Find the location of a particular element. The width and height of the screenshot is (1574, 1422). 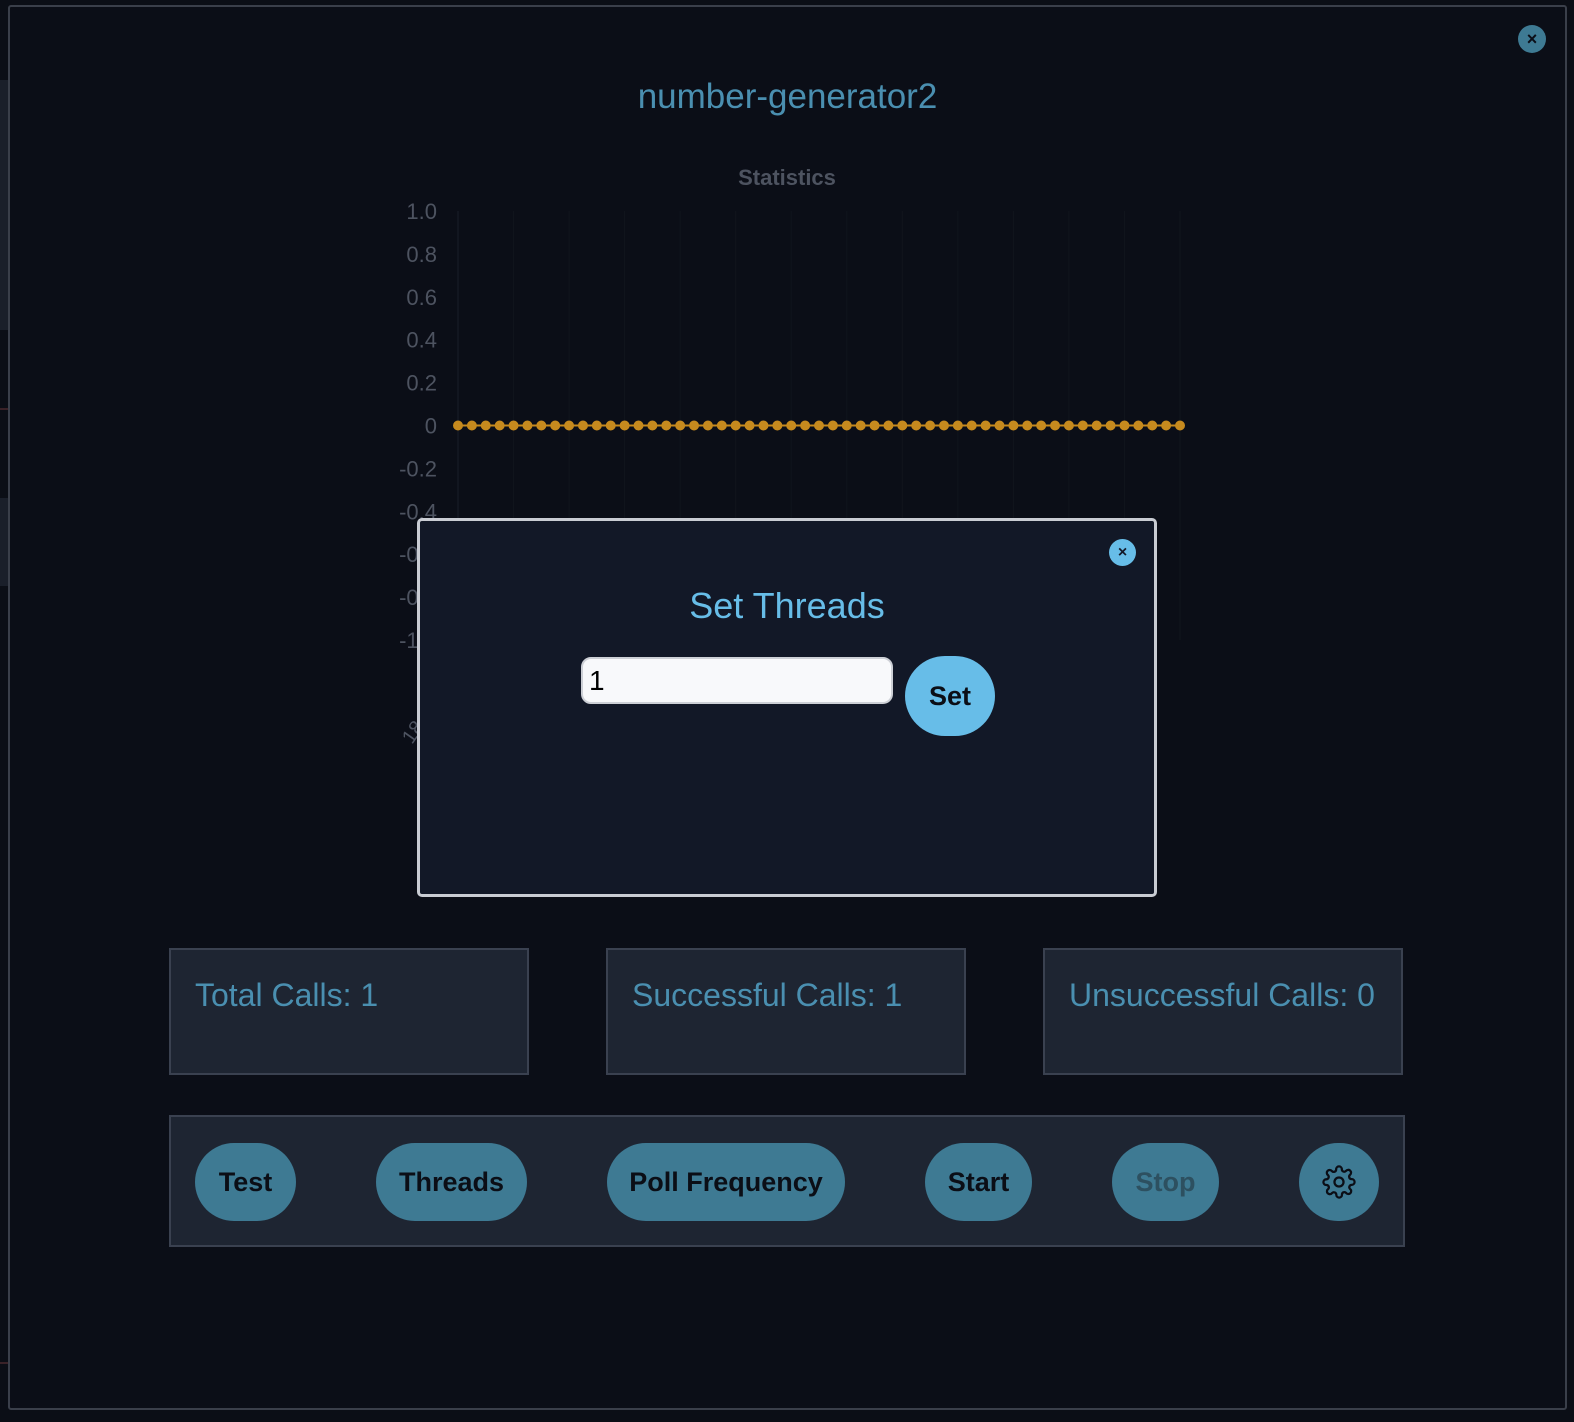

y-tick-label: 0.4 is located at coordinates (421, 340).